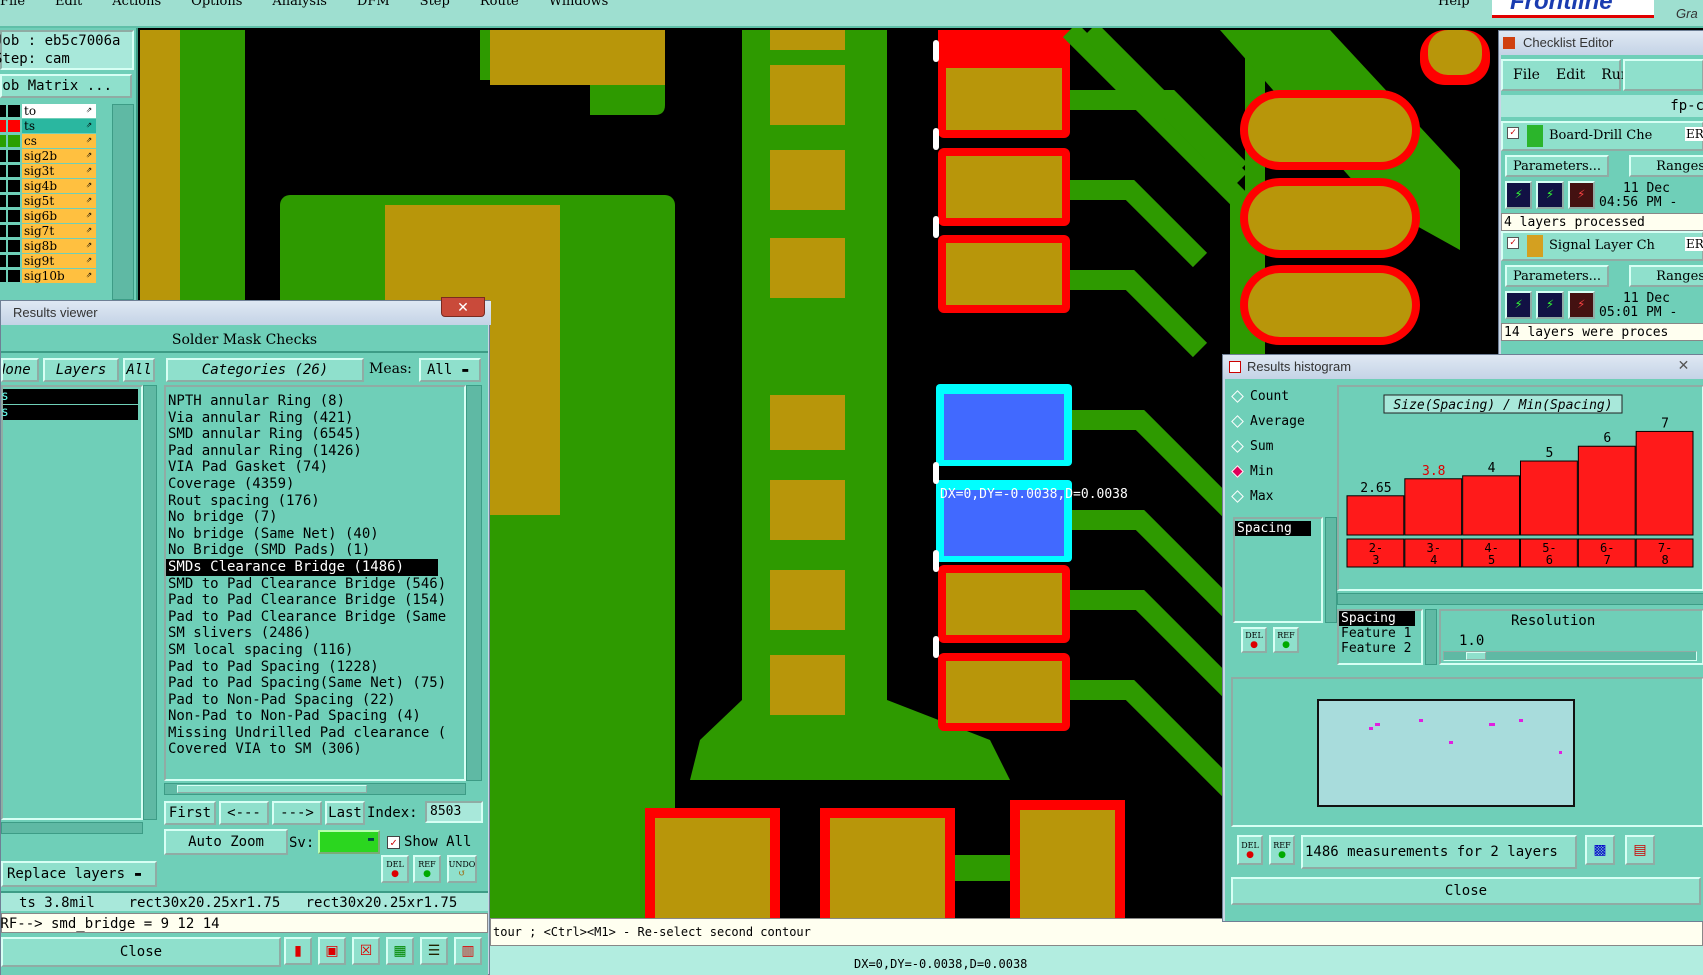 The height and width of the screenshot is (975, 1703). Describe the element at coordinates (1640, 850) in the screenshot. I see `chart-settings-icon: ▤` at that location.